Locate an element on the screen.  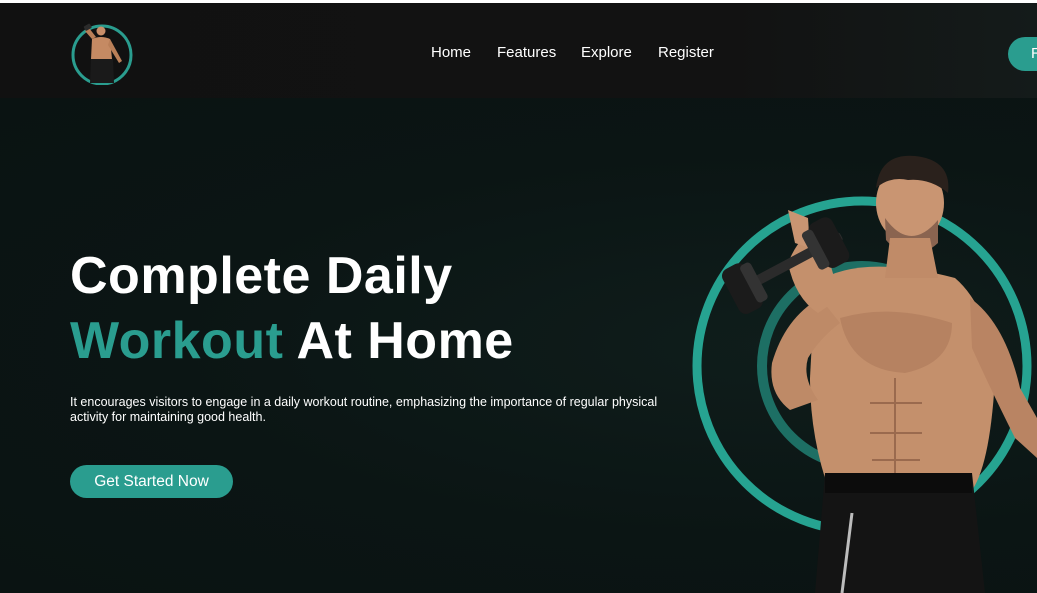
nav-features: Features is located at coordinates (526, 52).